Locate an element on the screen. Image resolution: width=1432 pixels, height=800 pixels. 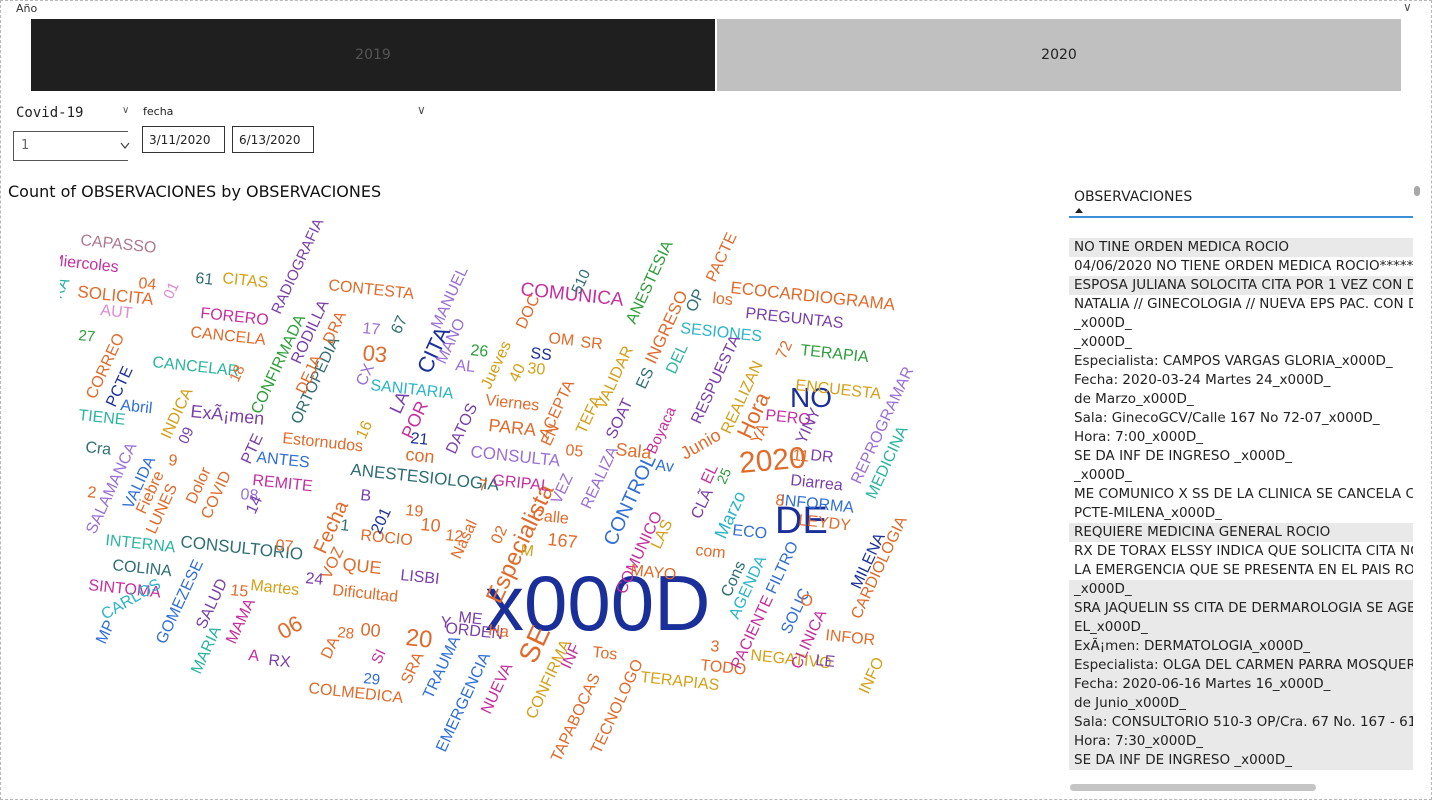
wordcloud-word: Junio is located at coordinates (700, 444).